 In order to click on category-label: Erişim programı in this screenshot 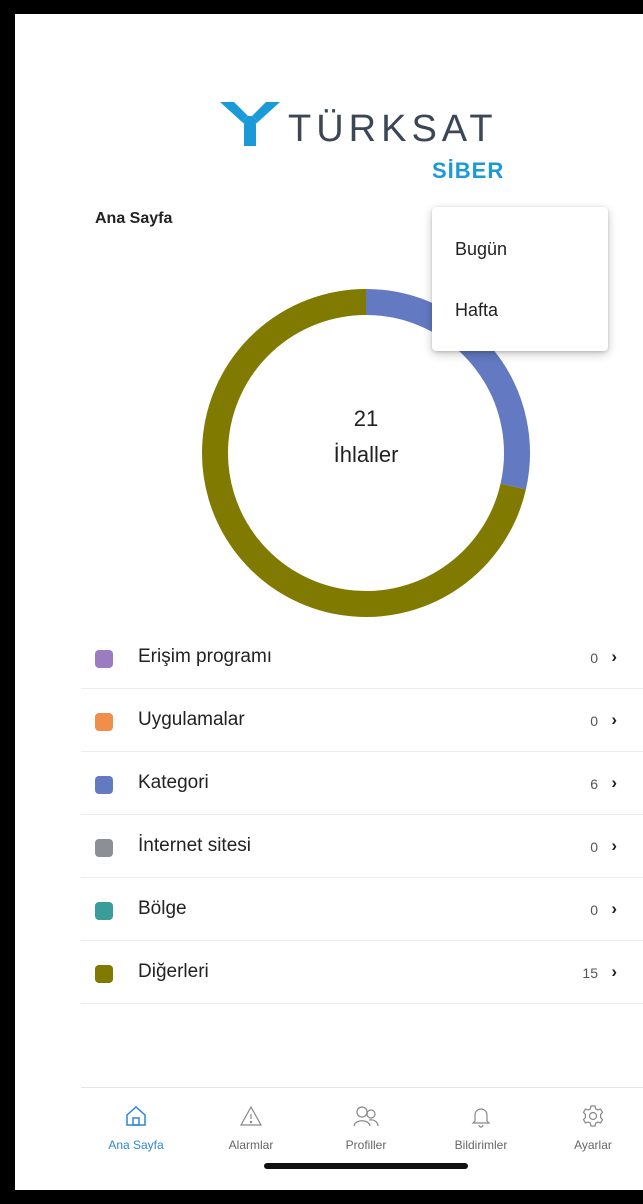, I will do `click(205, 656)`.